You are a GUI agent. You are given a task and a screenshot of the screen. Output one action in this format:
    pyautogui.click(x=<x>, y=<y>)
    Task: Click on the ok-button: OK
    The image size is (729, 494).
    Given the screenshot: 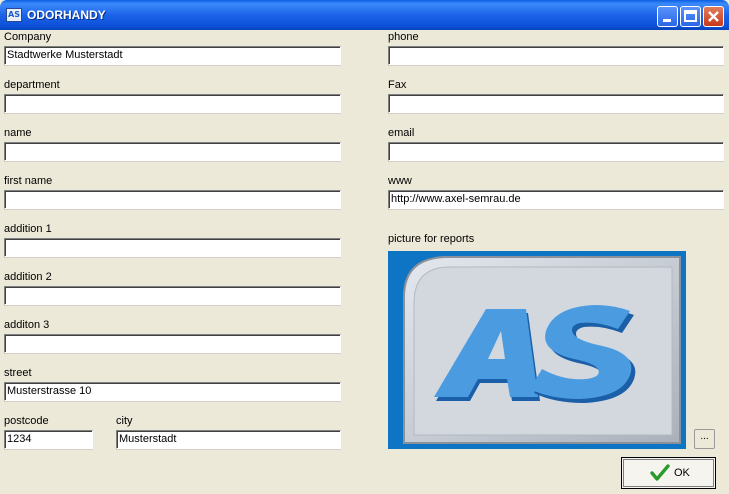 What is the action you would take?
    pyautogui.click(x=668, y=473)
    